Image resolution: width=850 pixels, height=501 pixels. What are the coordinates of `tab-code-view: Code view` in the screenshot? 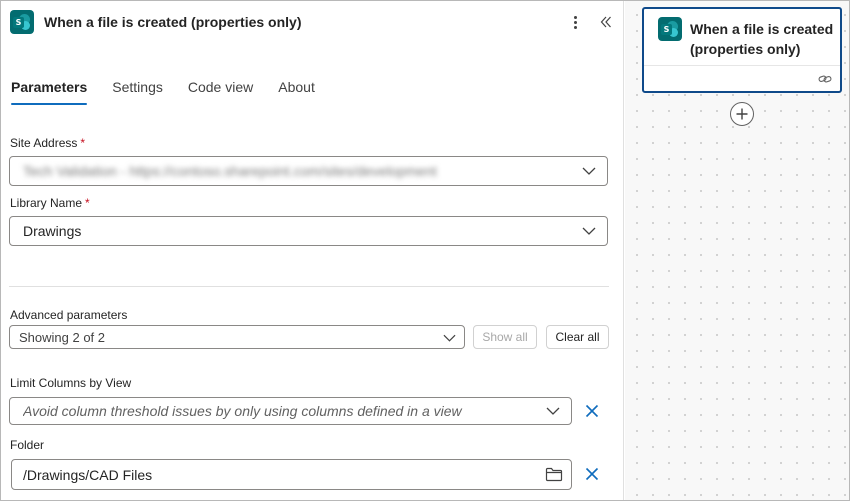 It's located at (220, 92).